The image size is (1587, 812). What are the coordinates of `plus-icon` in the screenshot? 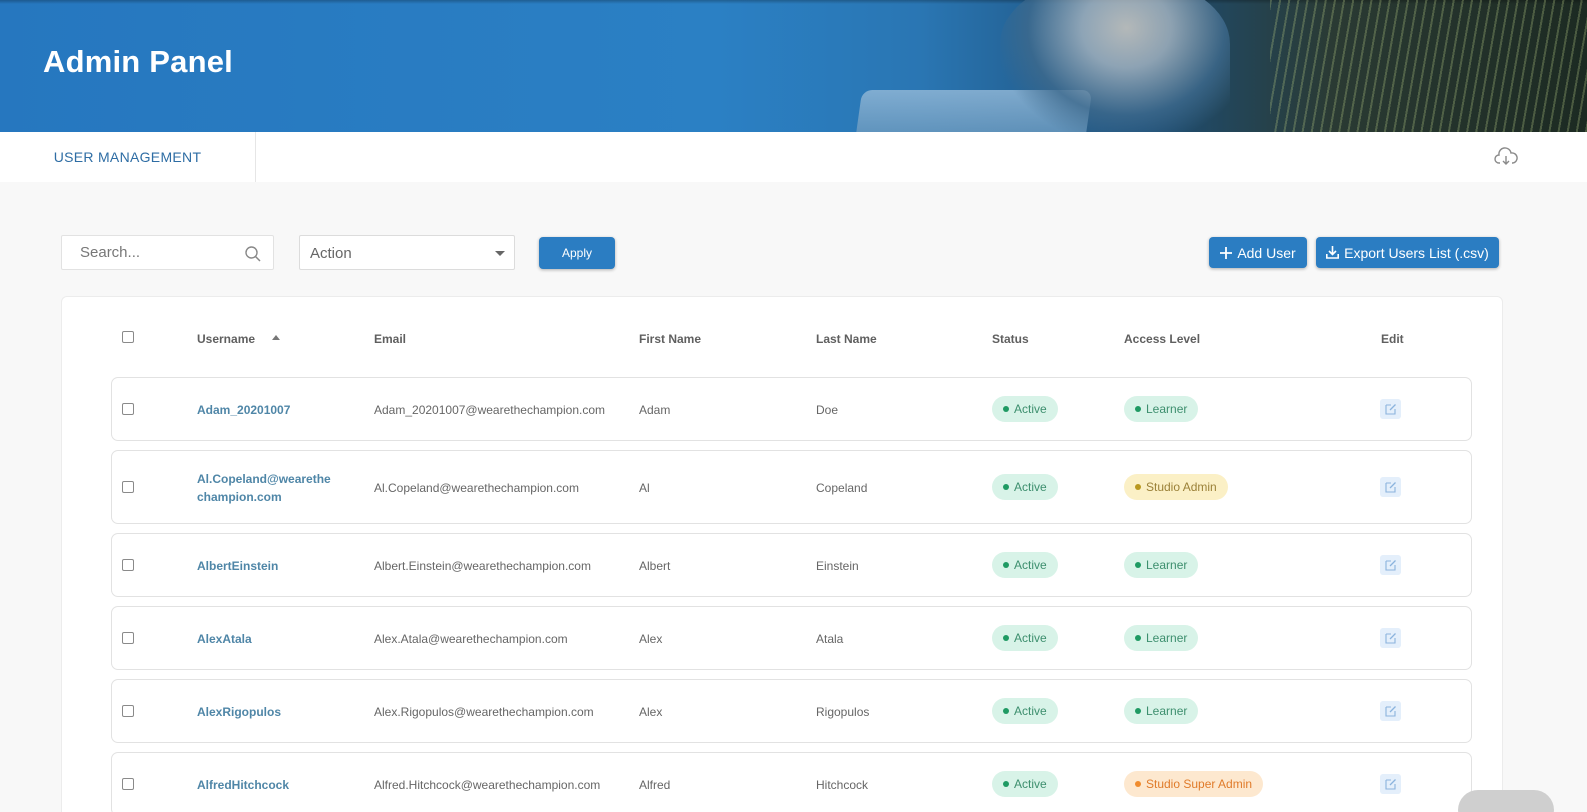 It's located at (1226, 252).